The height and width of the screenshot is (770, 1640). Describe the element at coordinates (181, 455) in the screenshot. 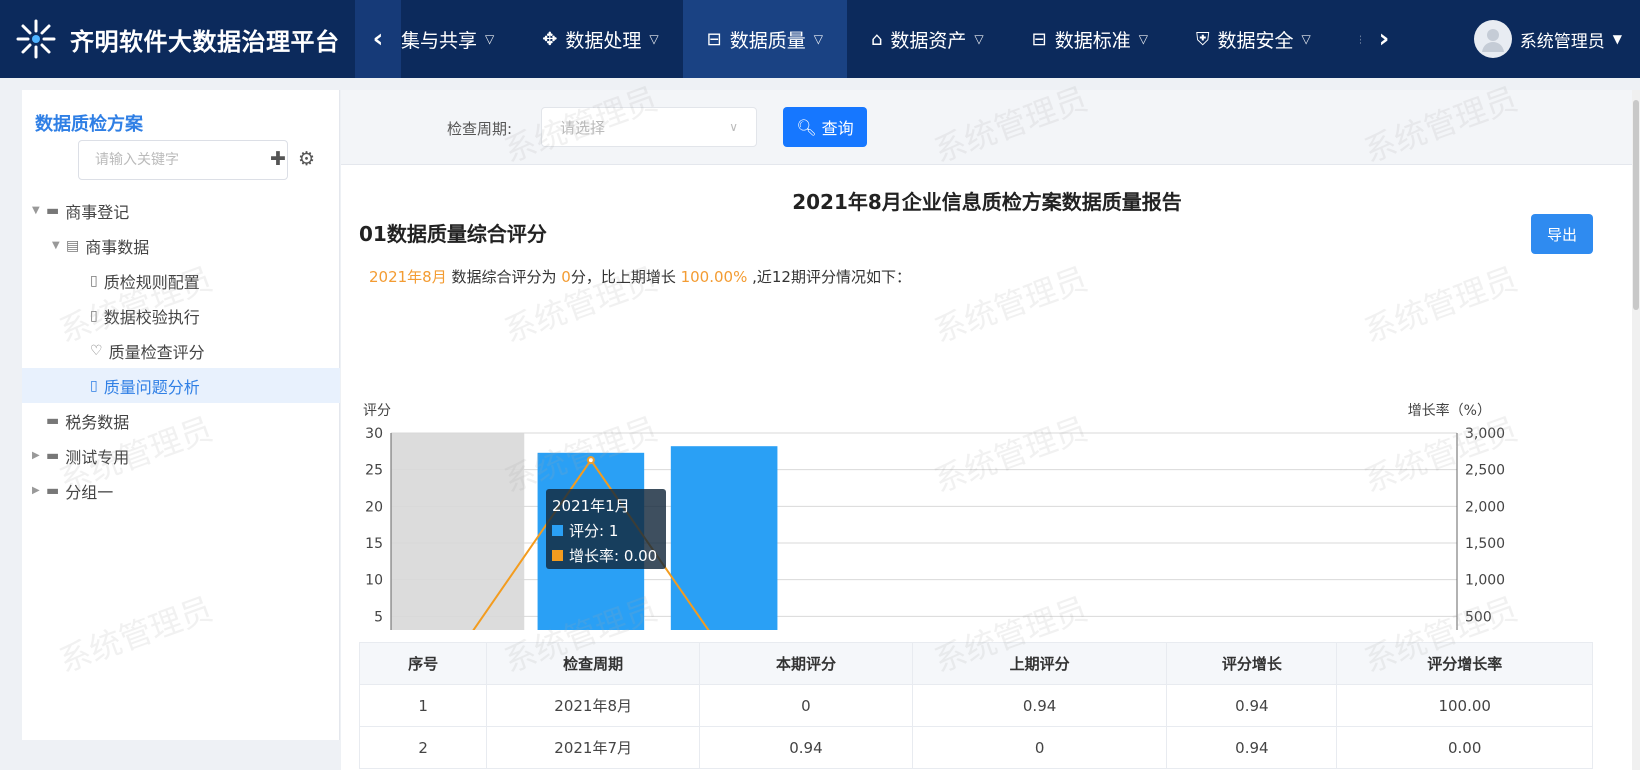

I see `tree-node: ▶ ▬ 测试专用` at that location.